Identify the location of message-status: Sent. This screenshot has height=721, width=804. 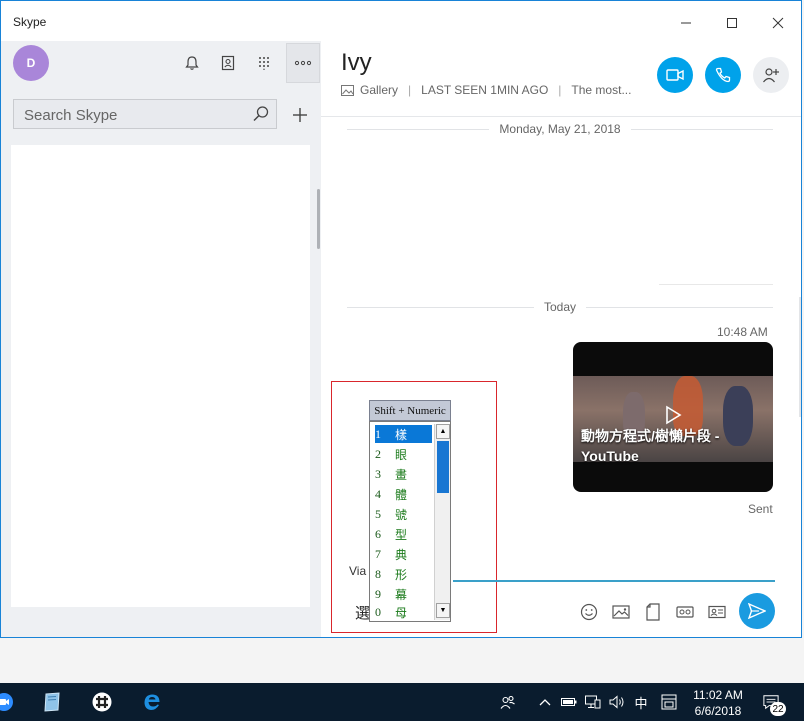
(760, 509).